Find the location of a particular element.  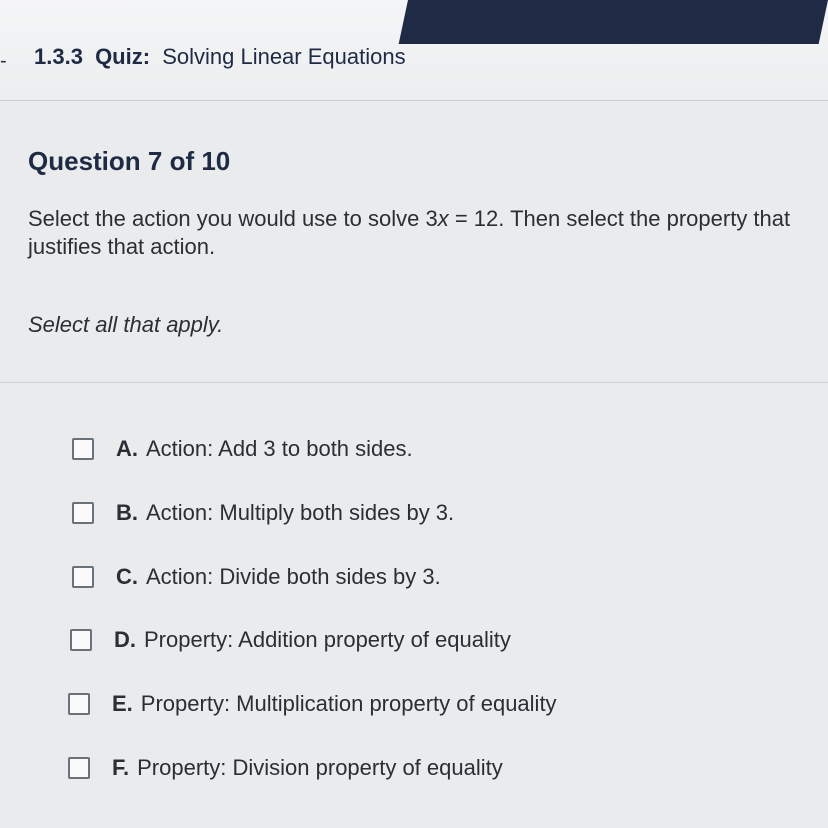

option-letter: E. is located at coordinates (122, 703).